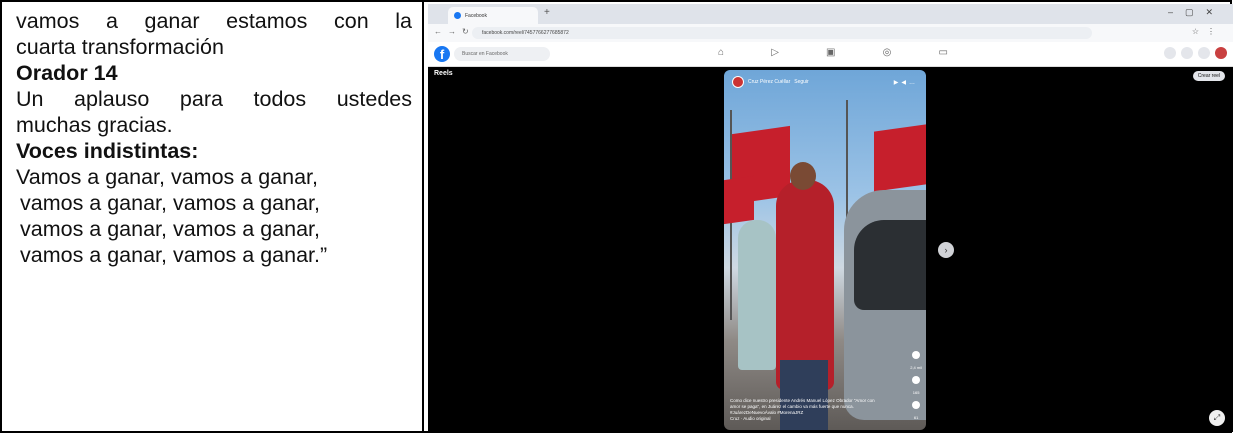  I want to click on transcript-line: cuarta transformación, so click(120, 47).